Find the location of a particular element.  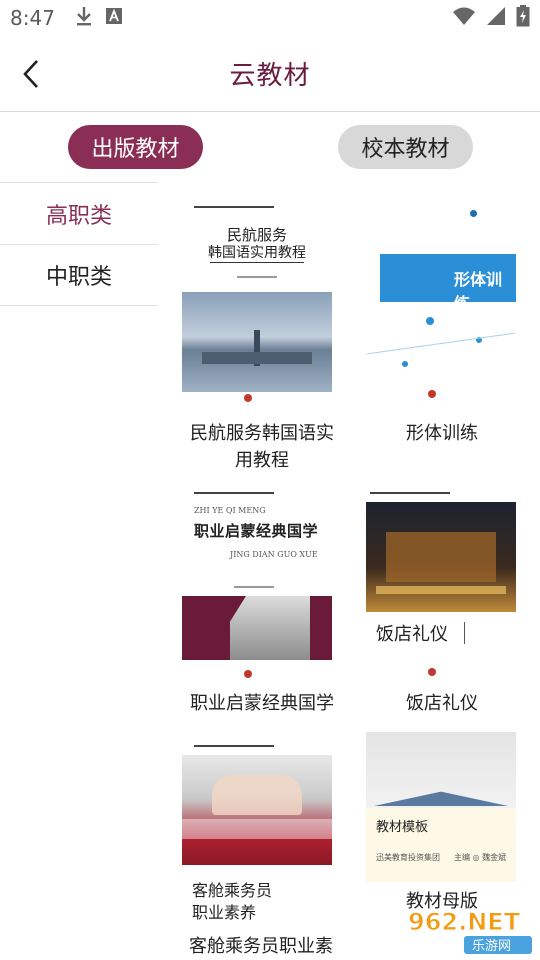

cover-title: 教材模板 is located at coordinates (402, 827).